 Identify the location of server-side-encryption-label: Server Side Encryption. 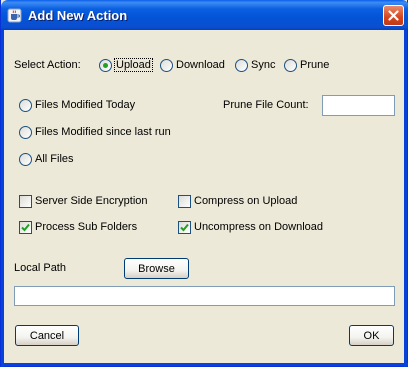
(91, 201).